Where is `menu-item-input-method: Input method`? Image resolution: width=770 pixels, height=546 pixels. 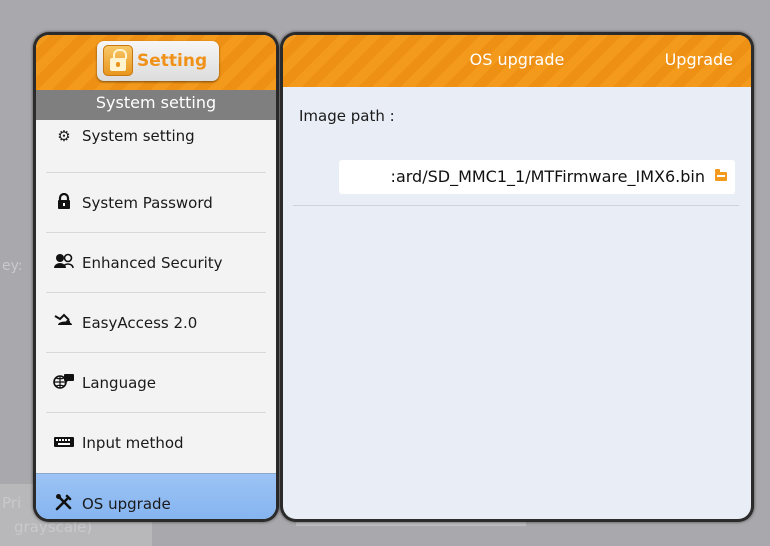 menu-item-input-method: Input method is located at coordinates (156, 443).